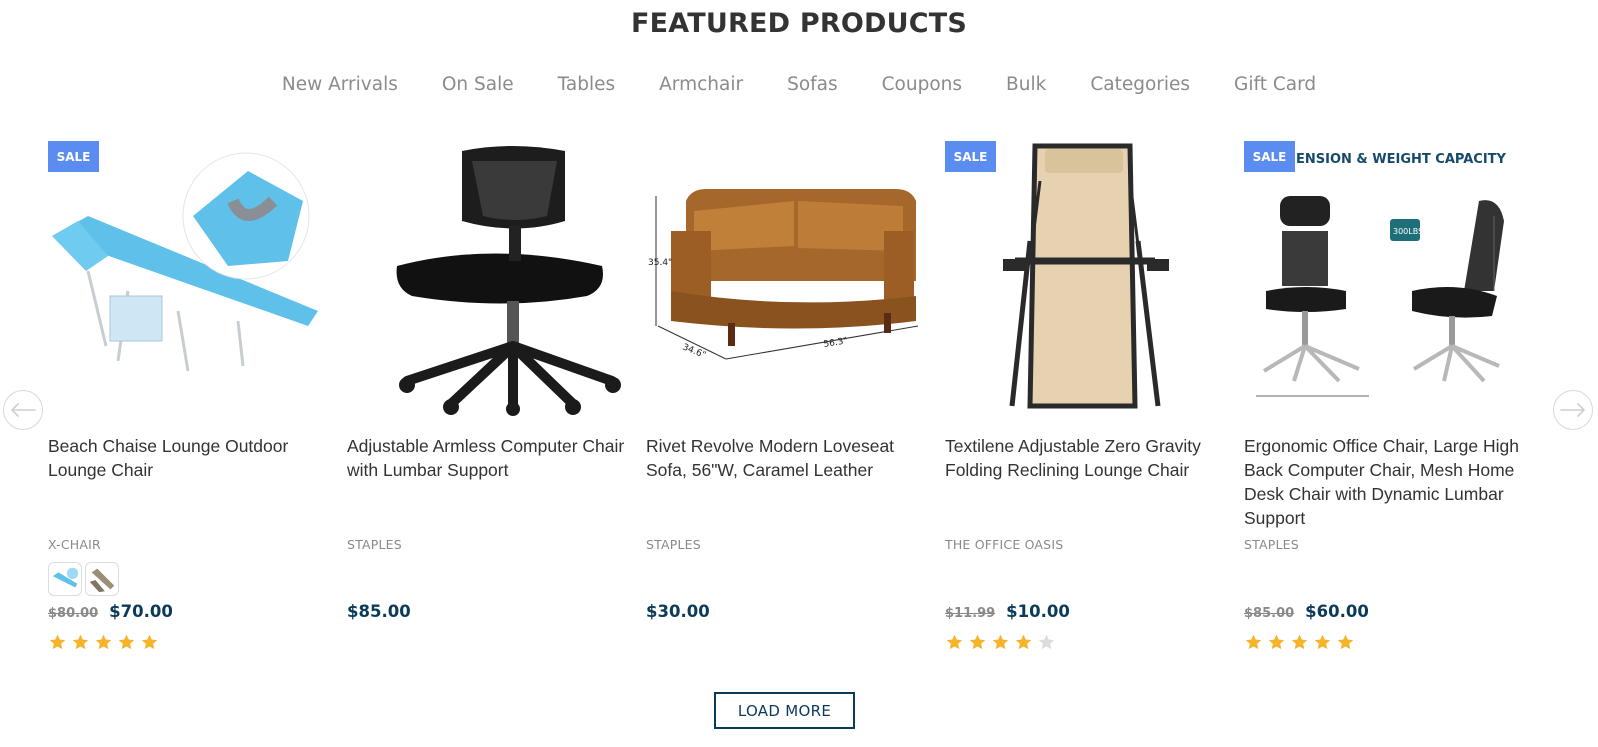 This screenshot has width=1598, height=747. Describe the element at coordinates (189, 458) in the screenshot. I see `product-name: Beach Chaise Lounge Outdoor Lounge Chair` at that location.